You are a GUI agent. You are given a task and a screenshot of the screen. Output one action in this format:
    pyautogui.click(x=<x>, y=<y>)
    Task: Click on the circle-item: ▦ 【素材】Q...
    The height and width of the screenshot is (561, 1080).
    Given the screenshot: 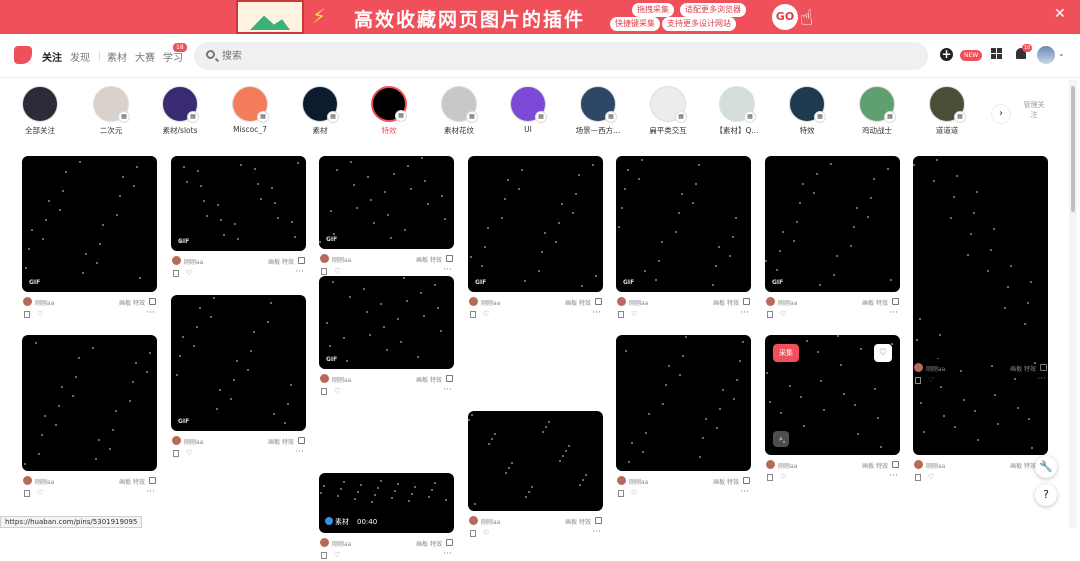 What is the action you would take?
    pyautogui.click(x=737, y=111)
    